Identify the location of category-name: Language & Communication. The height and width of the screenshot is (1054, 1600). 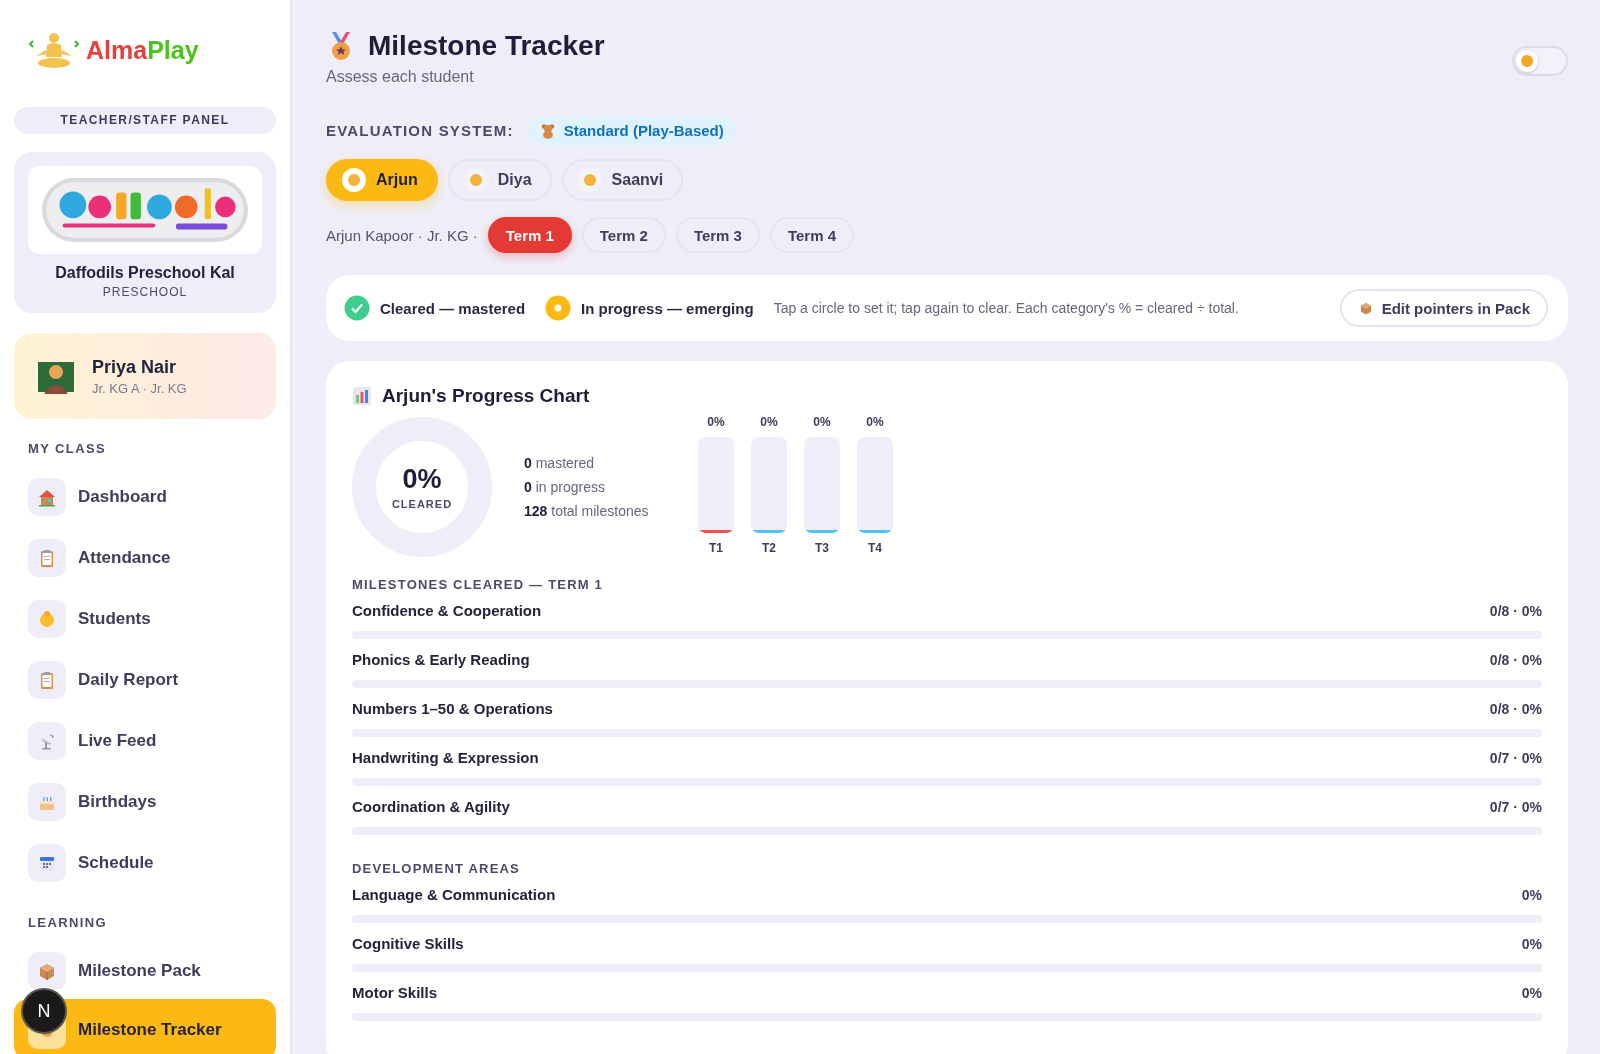
(454, 894).